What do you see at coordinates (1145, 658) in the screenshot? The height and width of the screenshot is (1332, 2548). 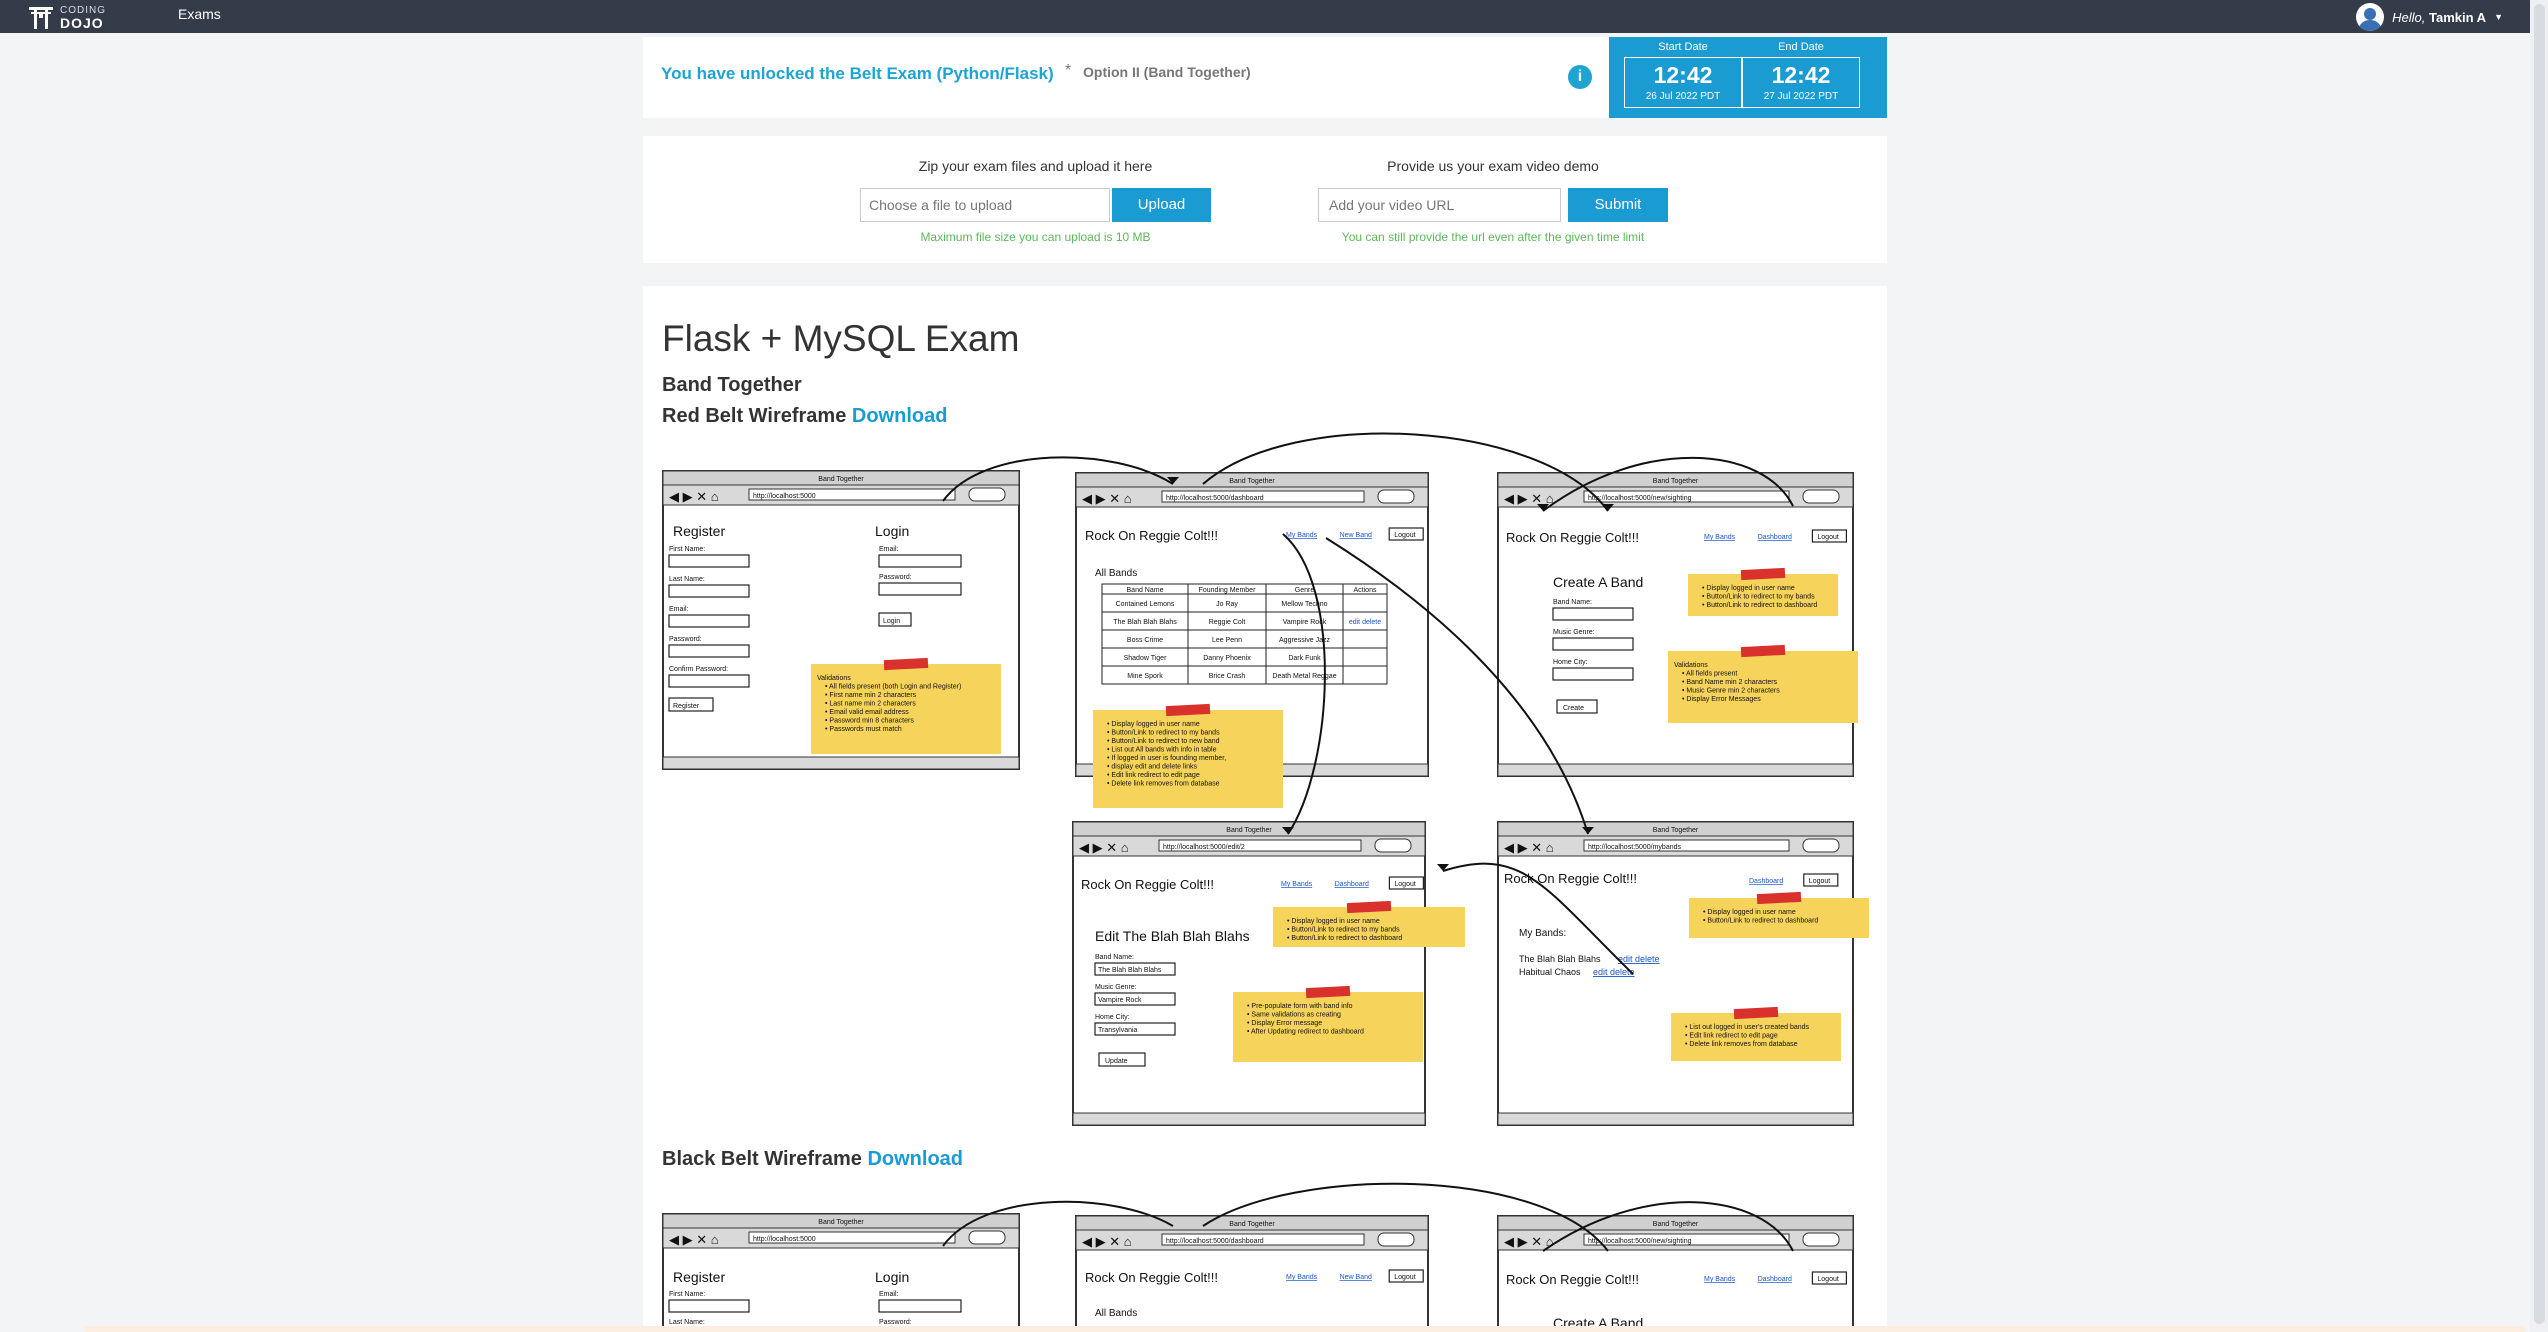 I see `table-cell-text: Shadow Tiger` at bounding box center [1145, 658].